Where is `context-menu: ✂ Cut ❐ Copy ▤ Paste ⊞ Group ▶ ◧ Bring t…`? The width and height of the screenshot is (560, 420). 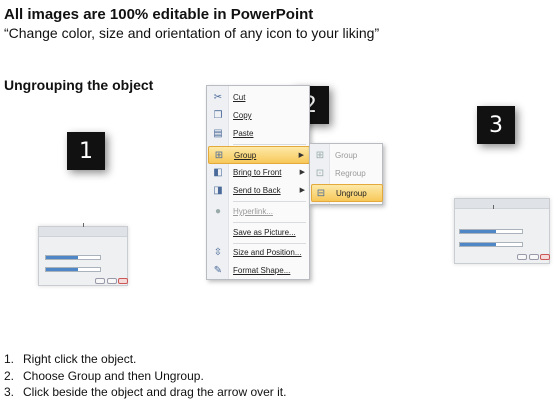
context-menu: ✂ Cut ❐ Copy ▤ Paste ⊞ Group ▶ ◧ Bring t… is located at coordinates (258, 182).